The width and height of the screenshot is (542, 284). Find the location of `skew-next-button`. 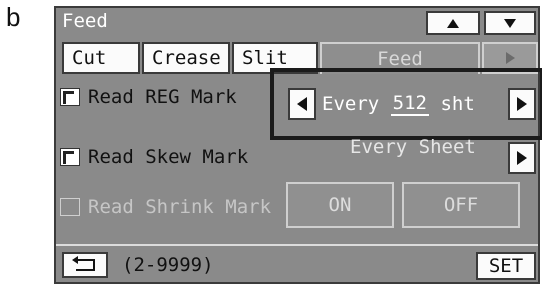

skew-next-button is located at coordinates (522, 158).